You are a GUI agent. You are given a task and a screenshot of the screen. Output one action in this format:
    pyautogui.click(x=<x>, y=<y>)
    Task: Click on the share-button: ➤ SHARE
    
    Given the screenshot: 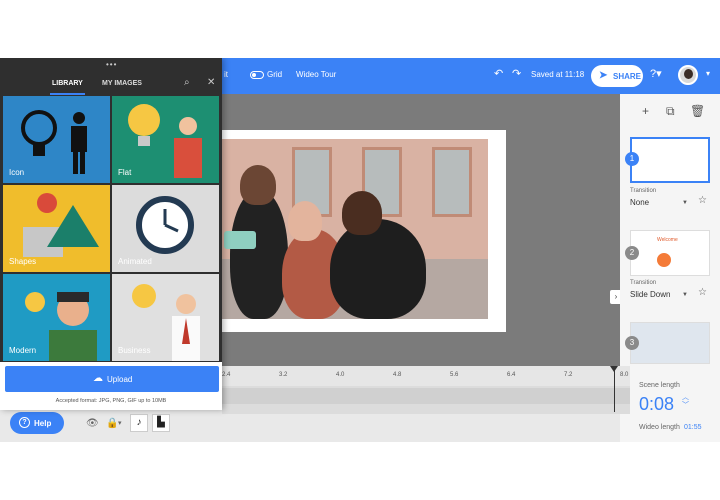 What is the action you would take?
    pyautogui.click(x=617, y=76)
    